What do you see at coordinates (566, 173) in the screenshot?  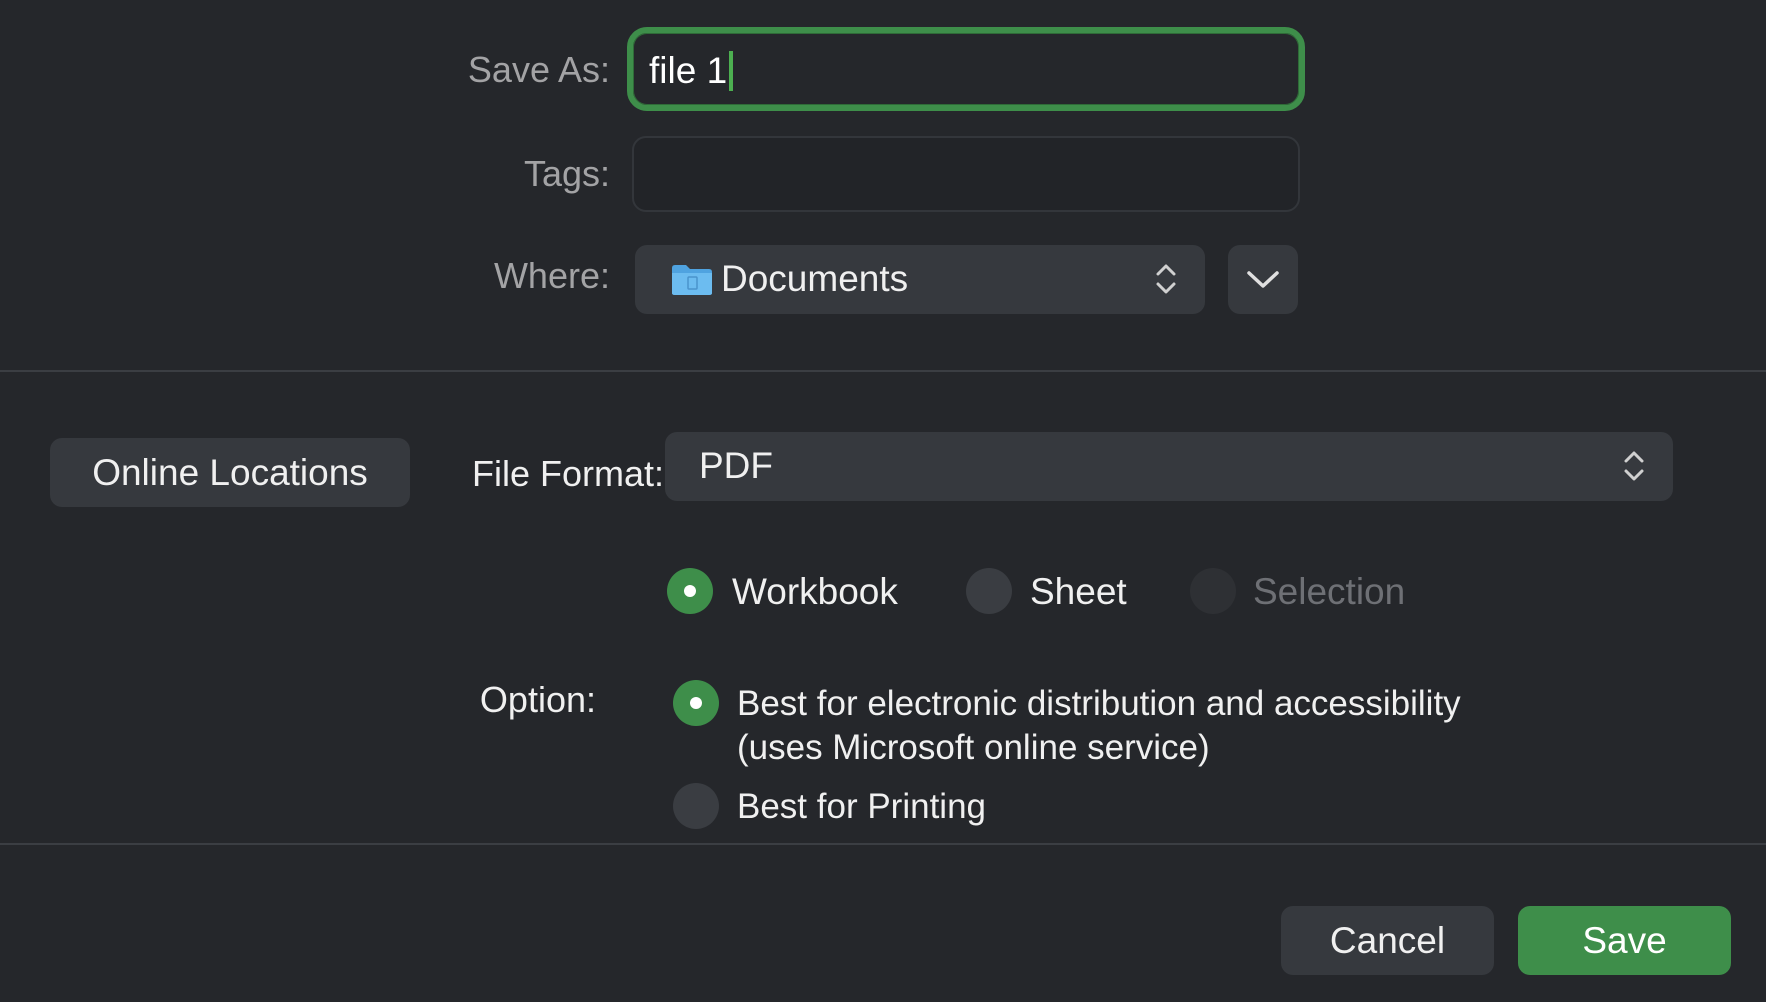 I see `tags-label: Tags:` at bounding box center [566, 173].